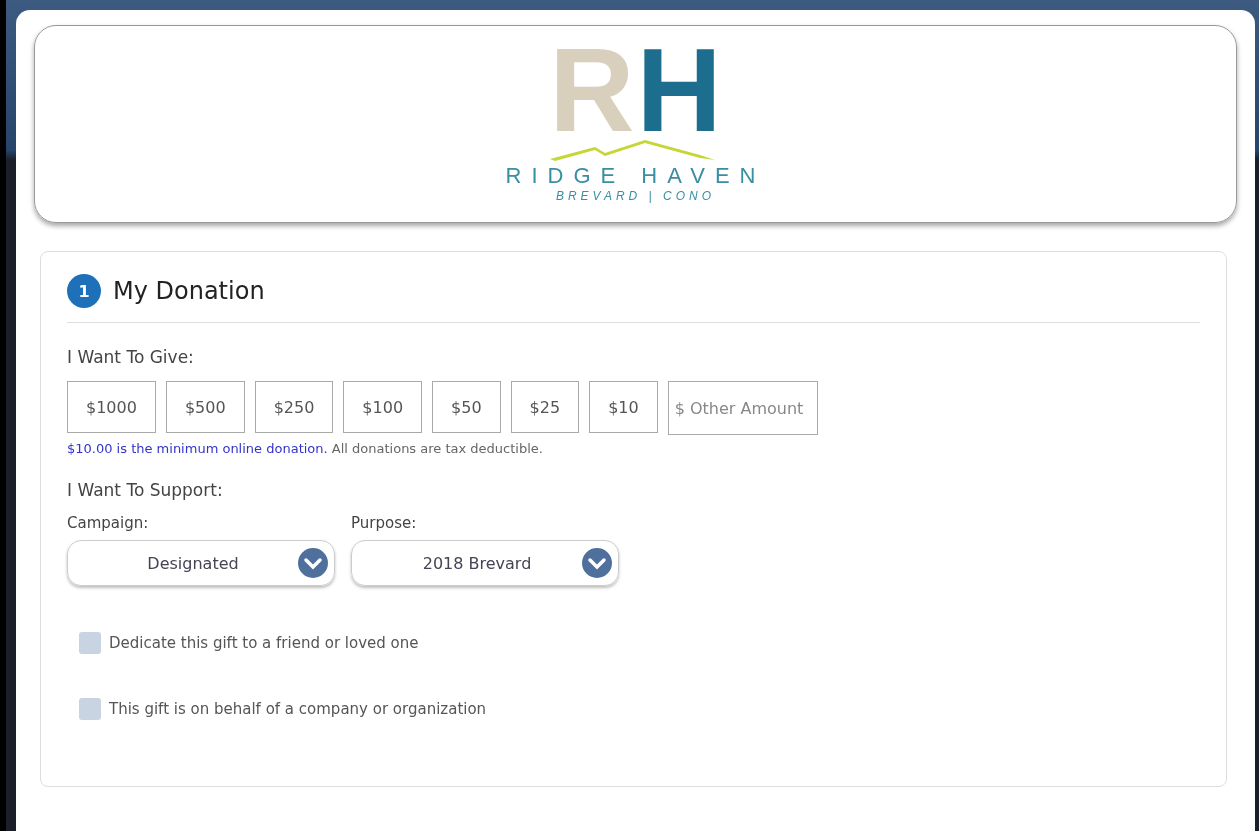  Describe the element at coordinates (545, 407) in the screenshot. I see `amount-button: $25` at that location.